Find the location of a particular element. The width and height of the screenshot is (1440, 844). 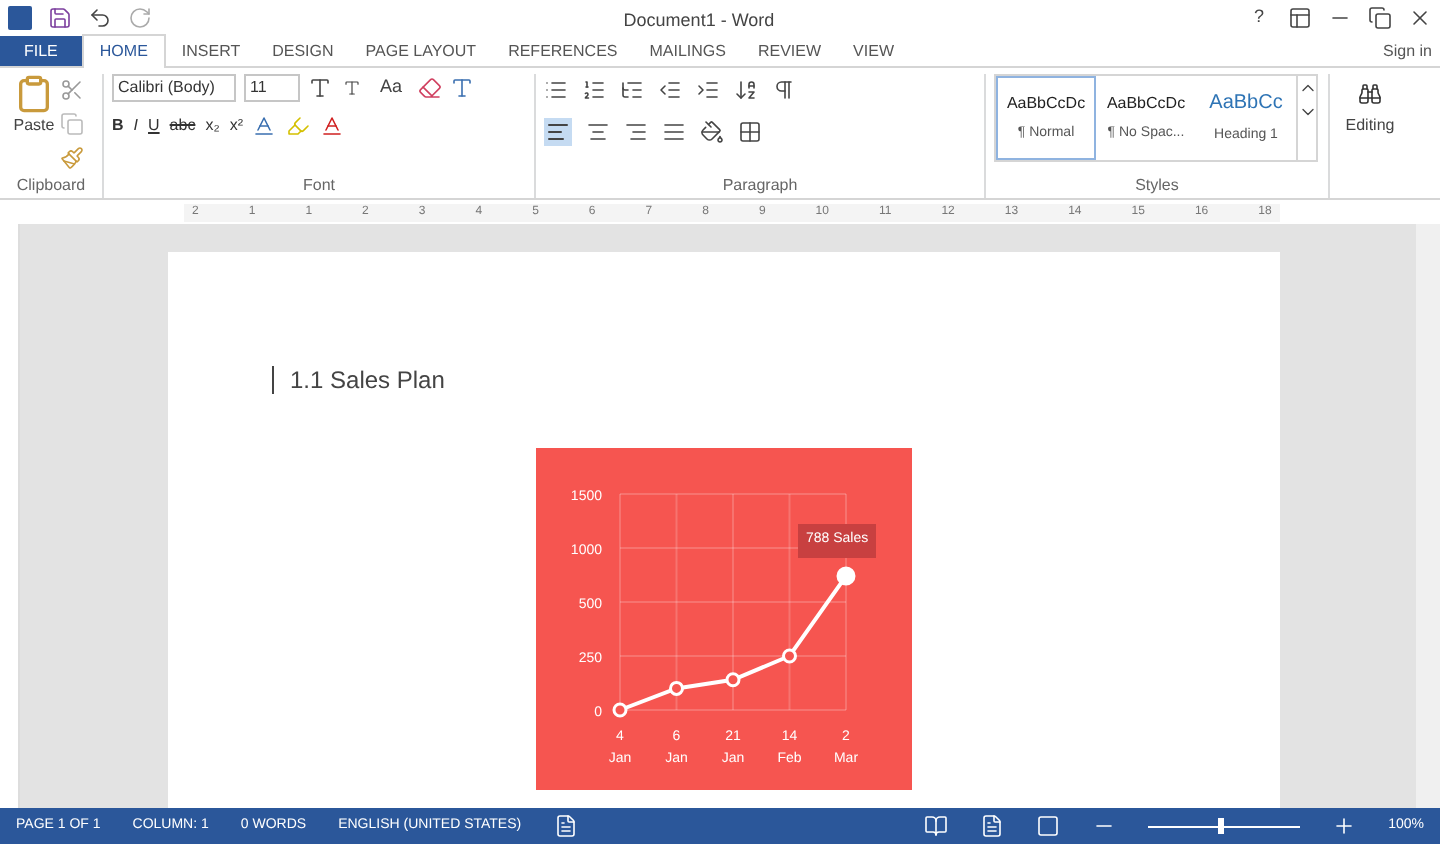

help-button: ? is located at coordinates (1258, 18).